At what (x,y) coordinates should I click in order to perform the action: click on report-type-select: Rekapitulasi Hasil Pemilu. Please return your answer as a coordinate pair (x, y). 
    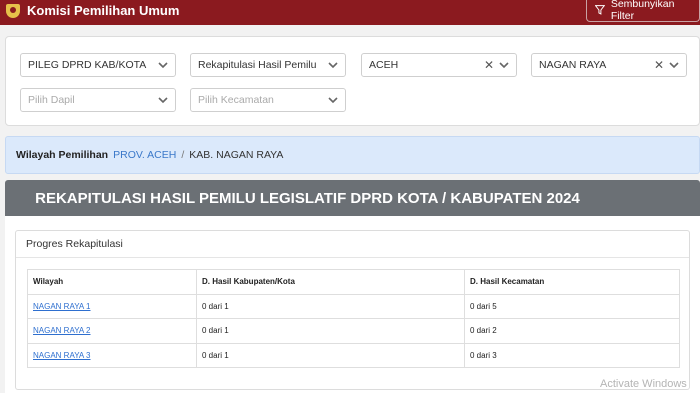
    Looking at the image, I should click on (268, 65).